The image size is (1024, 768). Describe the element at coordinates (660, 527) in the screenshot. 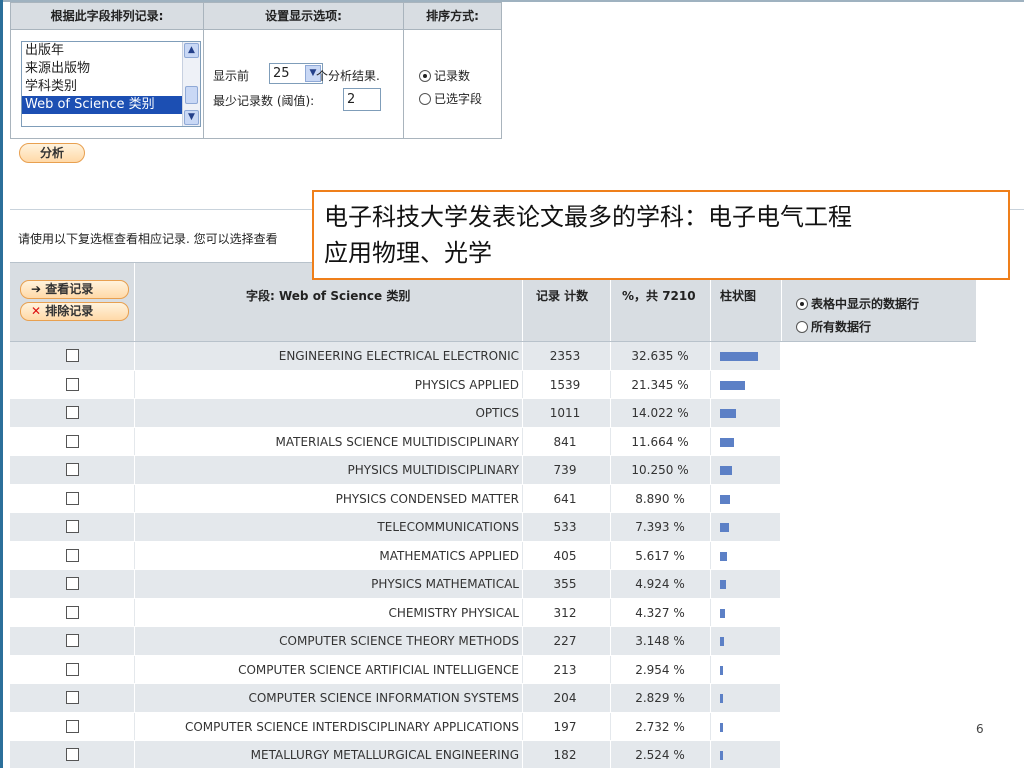

I see `row-percentage: 7.393 %` at that location.